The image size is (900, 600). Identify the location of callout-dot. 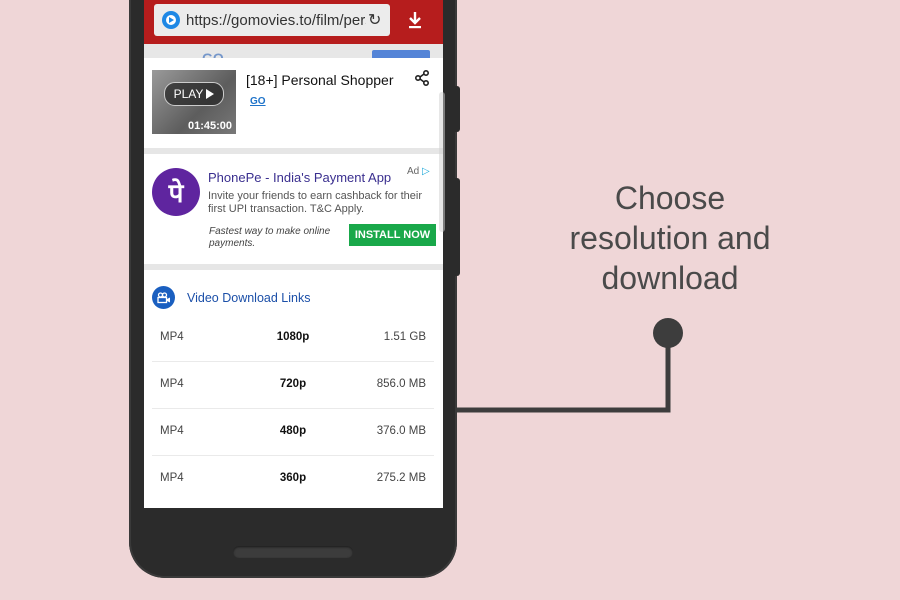
(668, 333).